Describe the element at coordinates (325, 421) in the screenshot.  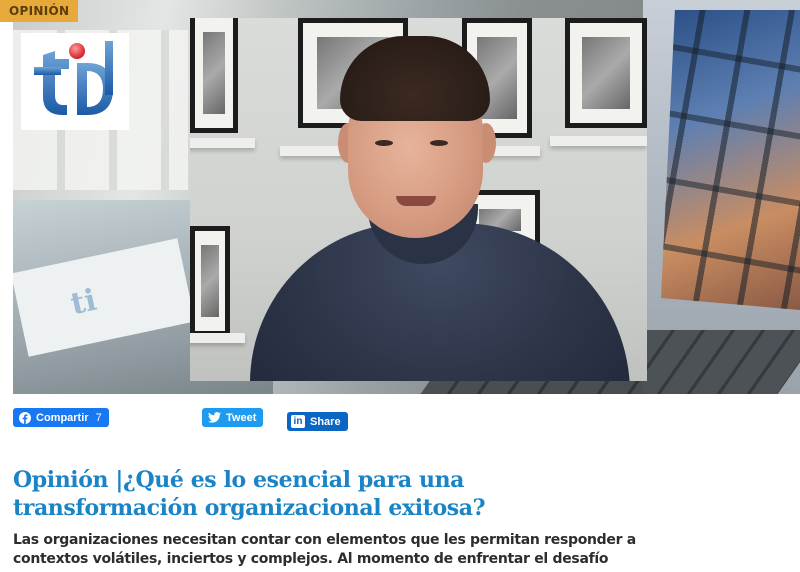
I see `linkedin-share-label: Share` at that location.